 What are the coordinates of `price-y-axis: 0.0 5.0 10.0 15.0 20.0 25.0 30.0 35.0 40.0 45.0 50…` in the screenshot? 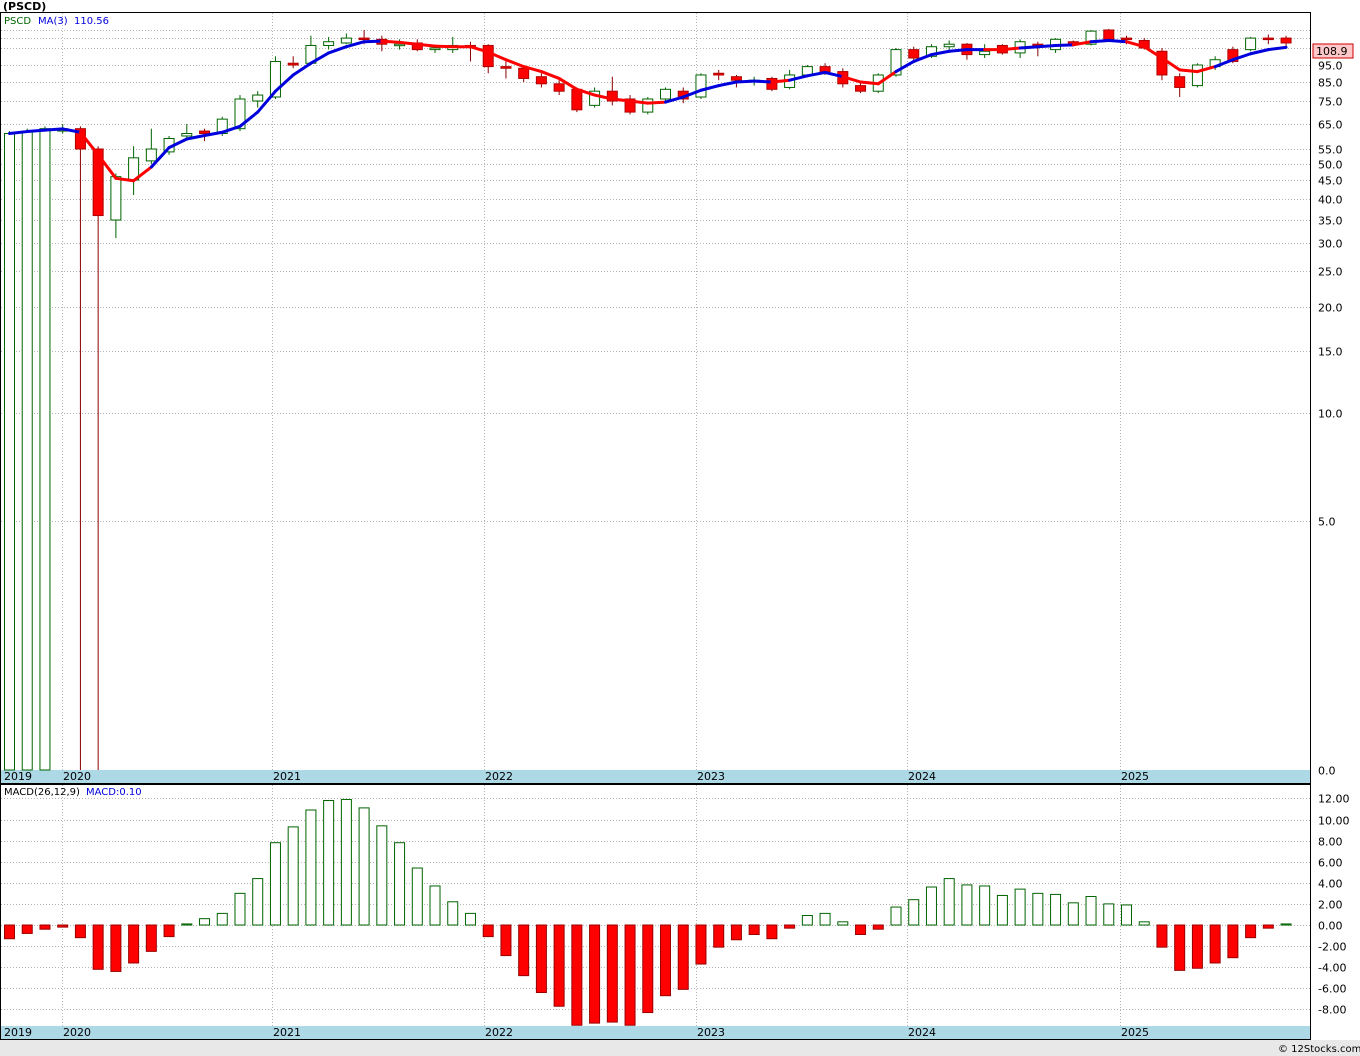 It's located at (1334, 410).